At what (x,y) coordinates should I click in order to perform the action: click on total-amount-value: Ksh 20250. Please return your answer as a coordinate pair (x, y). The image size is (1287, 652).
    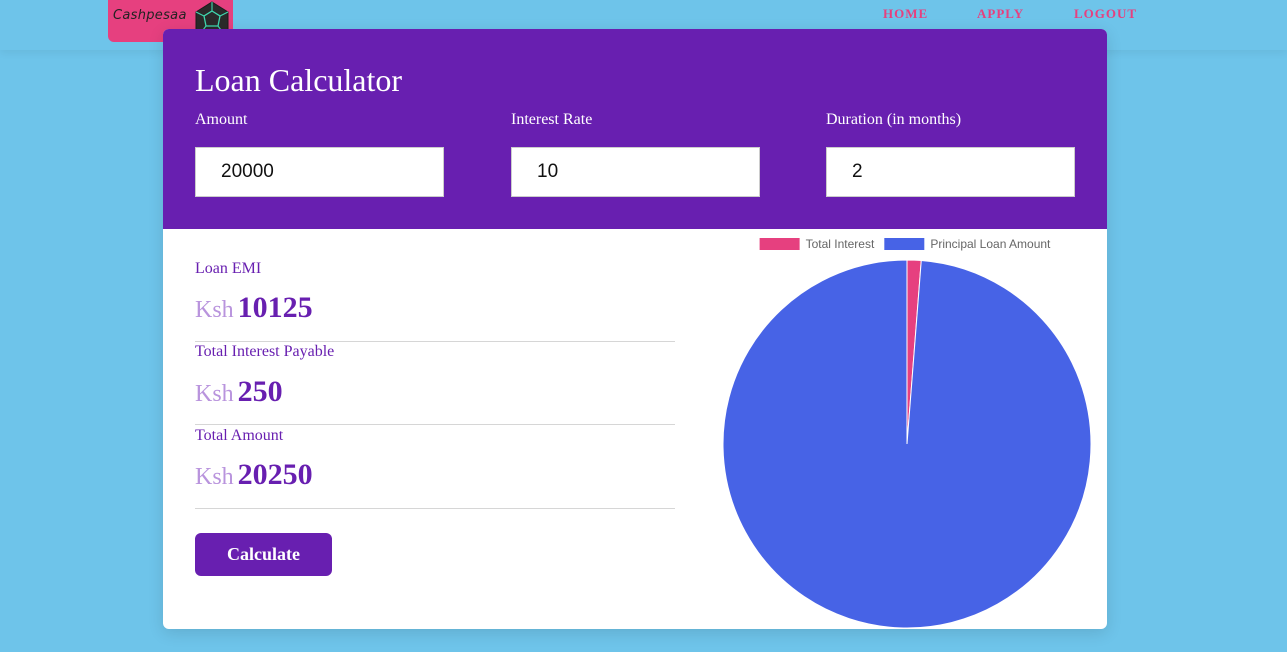
    Looking at the image, I should click on (254, 475).